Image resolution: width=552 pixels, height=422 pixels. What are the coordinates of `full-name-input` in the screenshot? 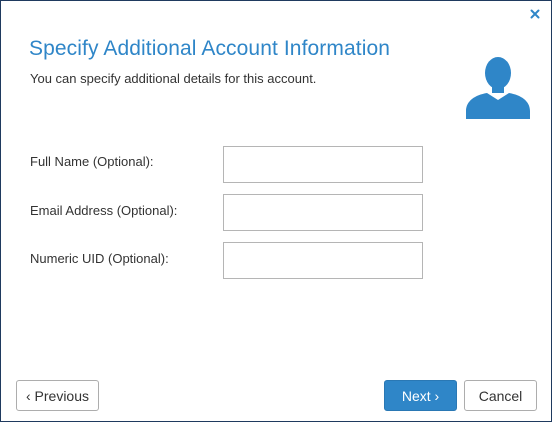 It's located at (323, 164).